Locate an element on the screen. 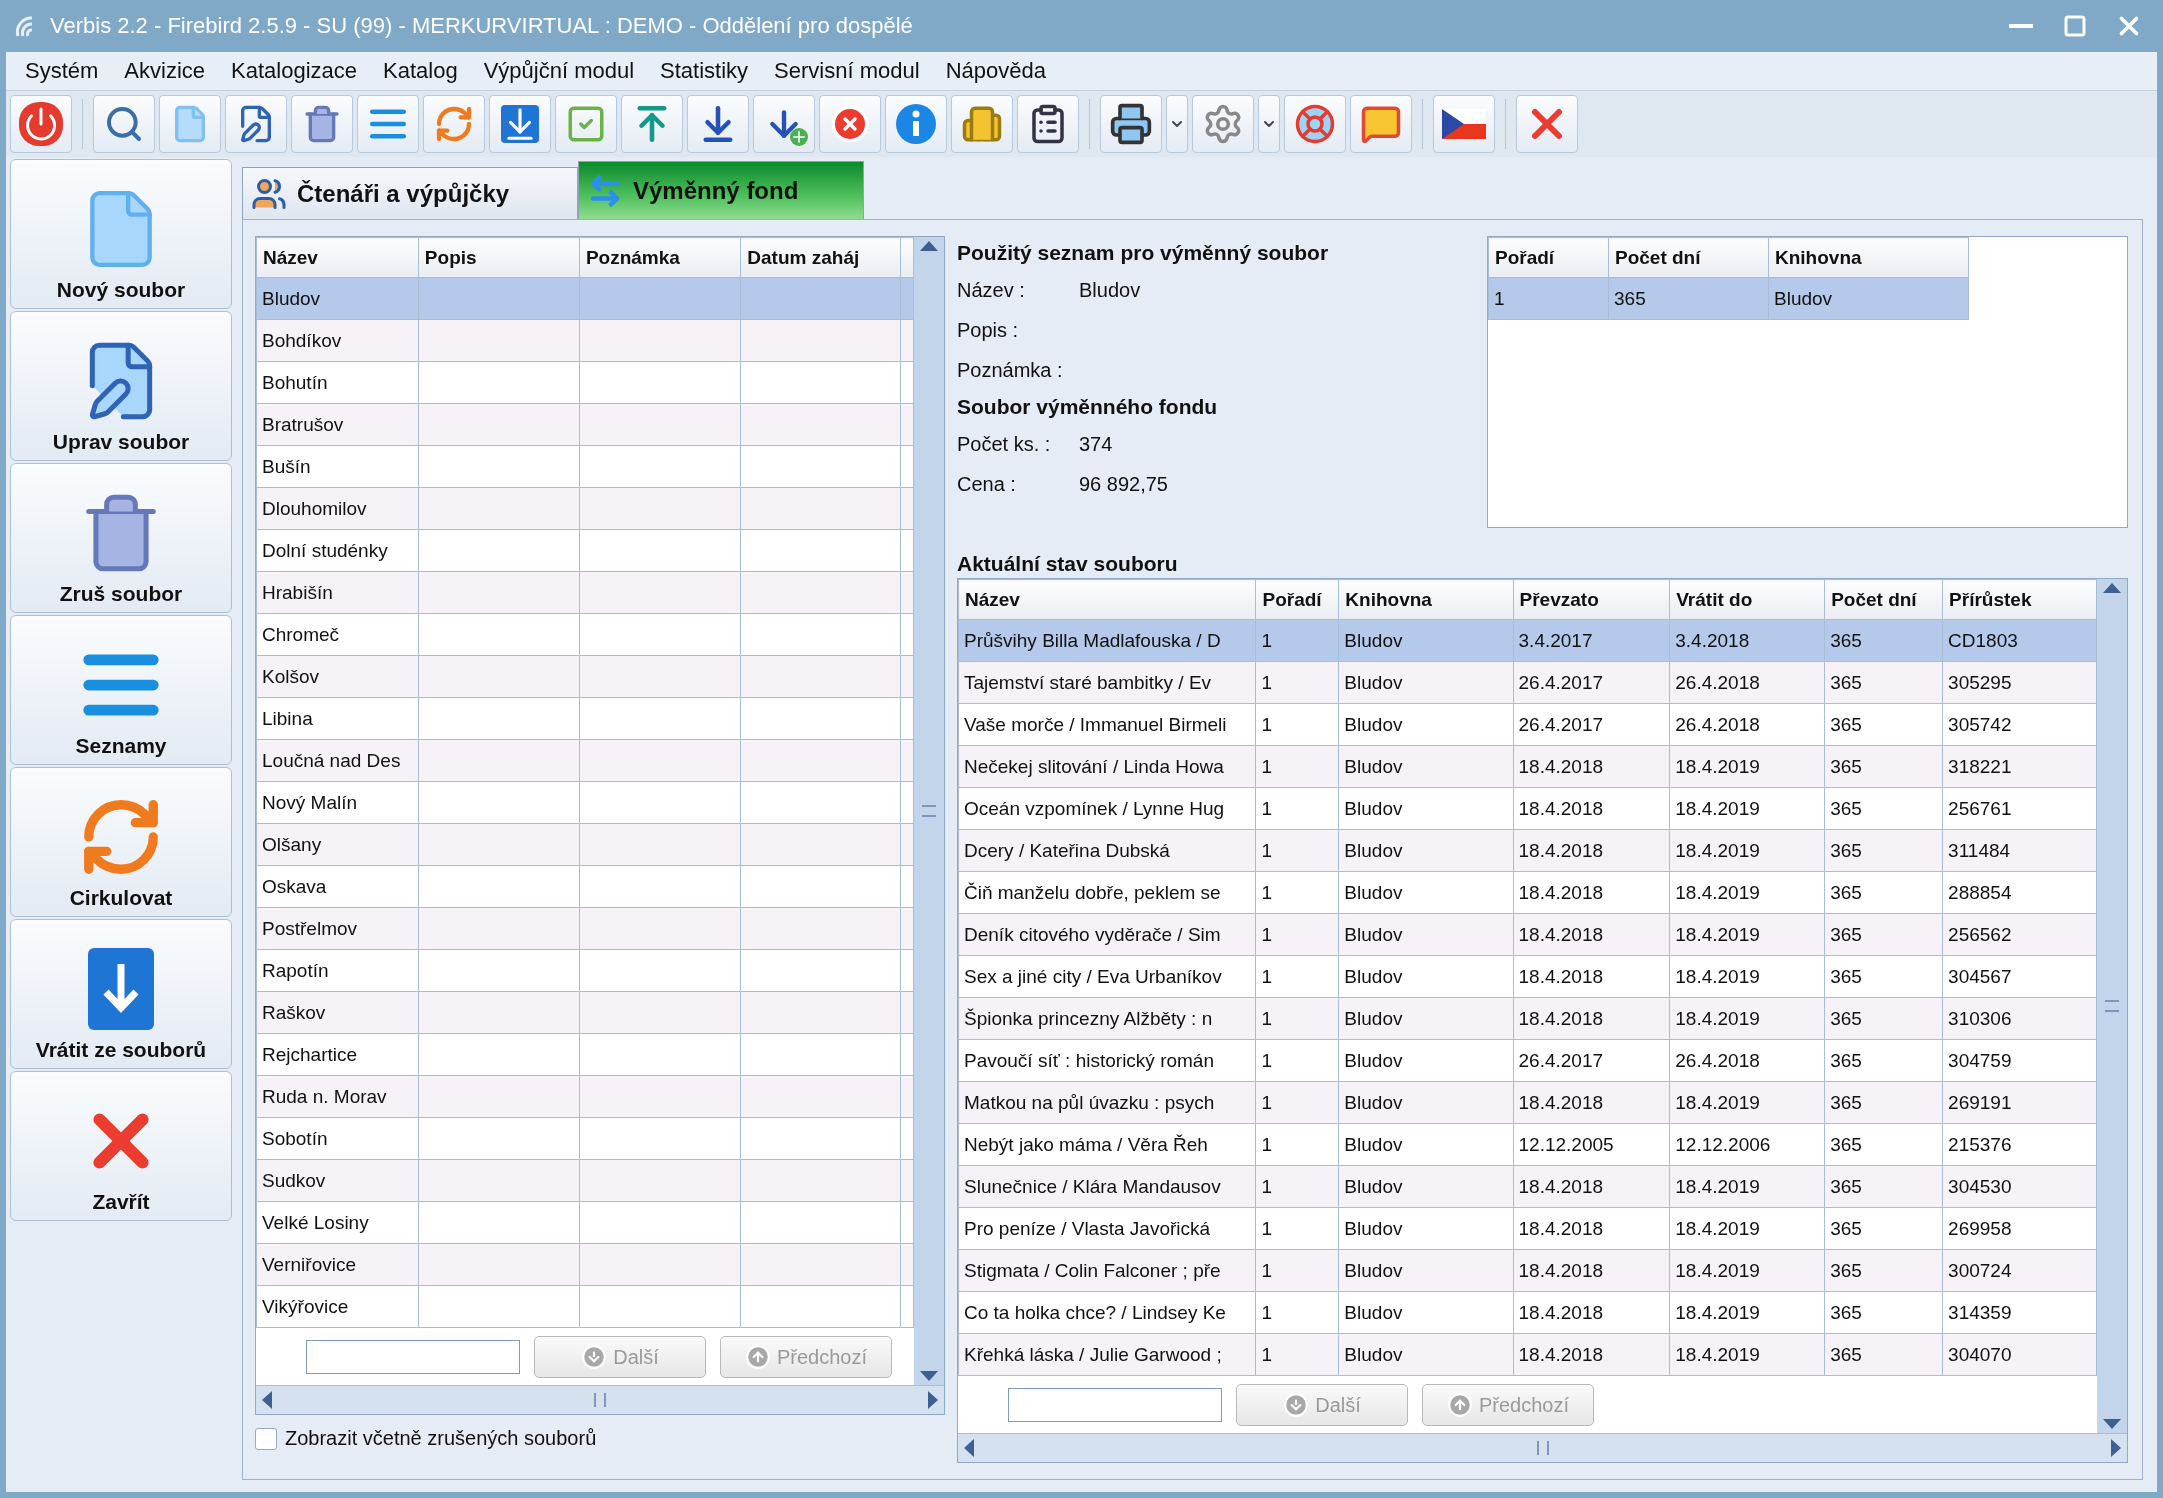 The width and height of the screenshot is (2163, 1498). sidebar-button: Seznamy is located at coordinates (121, 690).